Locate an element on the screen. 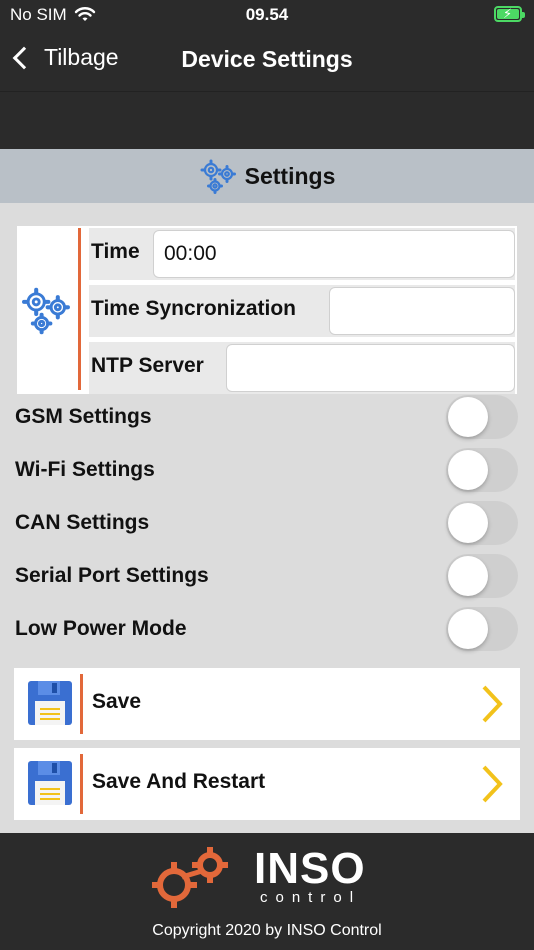 The height and width of the screenshot is (950, 534). time-sync-label: Time Syncronization is located at coordinates (193, 308).